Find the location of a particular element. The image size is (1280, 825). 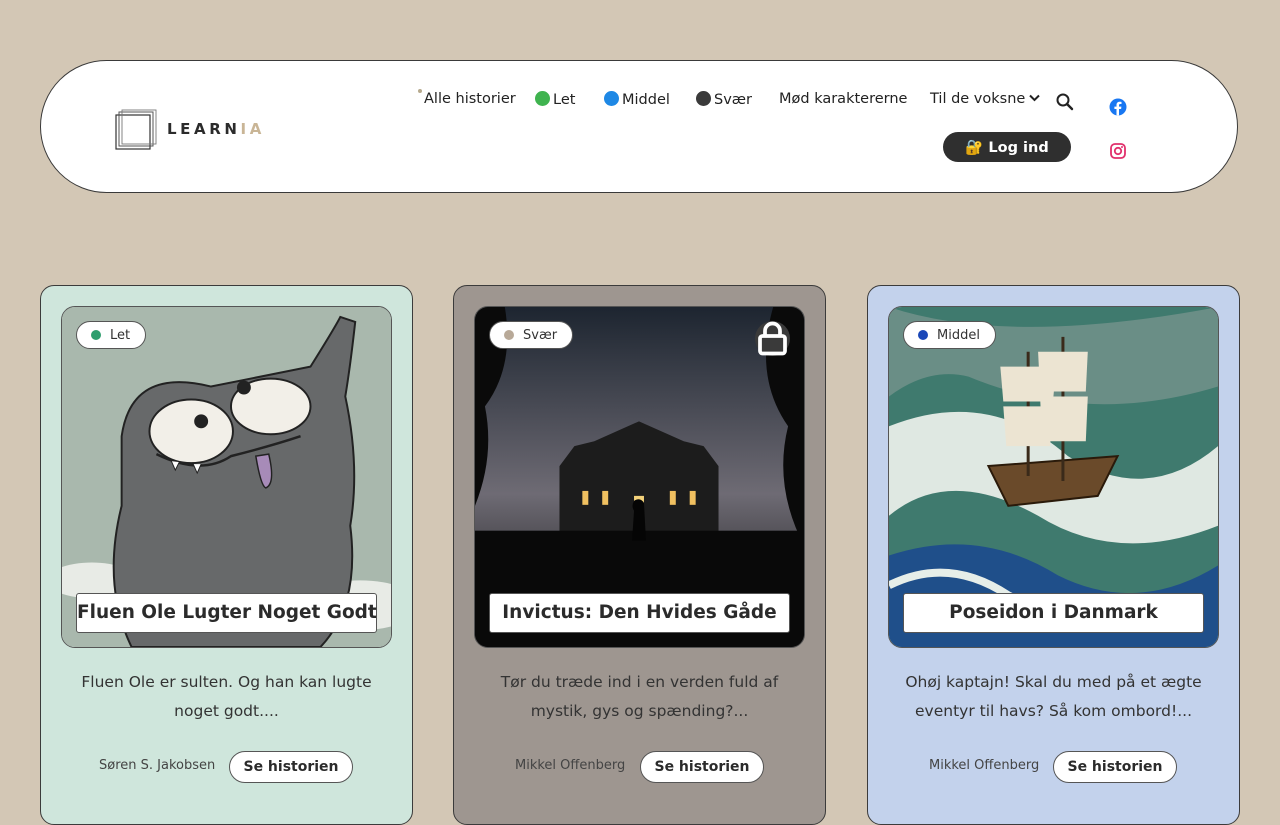

learnia-logo: LEARNIA is located at coordinates (190, 130).